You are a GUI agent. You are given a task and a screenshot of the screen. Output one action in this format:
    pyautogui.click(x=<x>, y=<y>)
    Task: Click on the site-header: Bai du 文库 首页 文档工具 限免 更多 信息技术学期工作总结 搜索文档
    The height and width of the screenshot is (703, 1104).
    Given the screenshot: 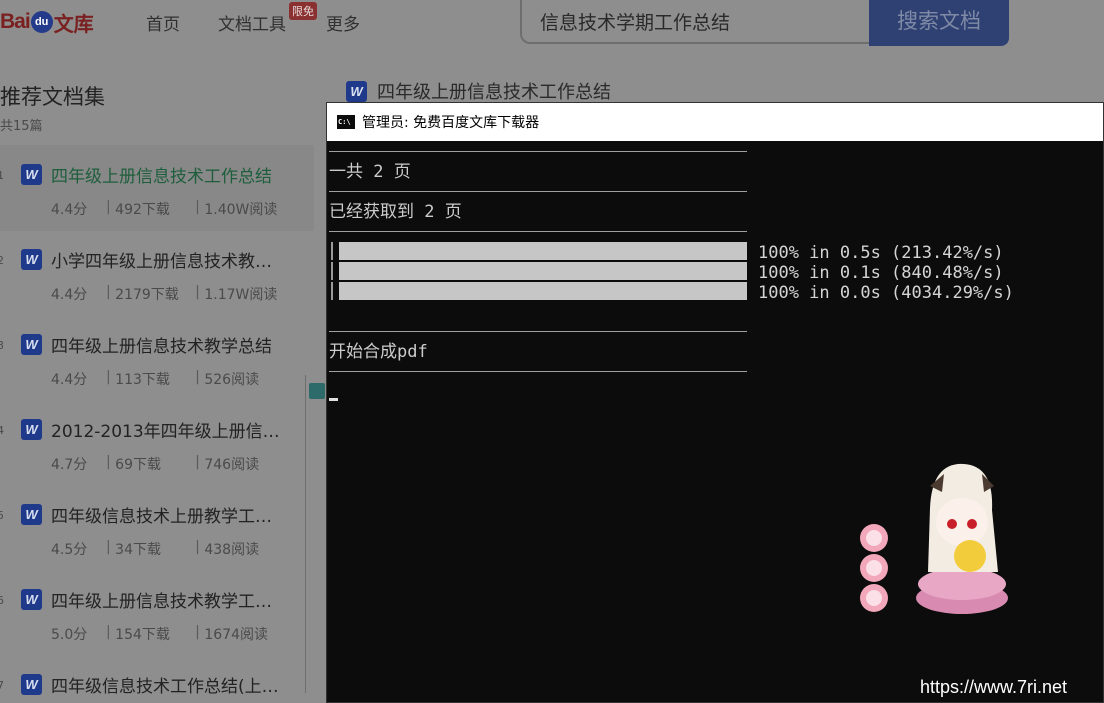 What is the action you would take?
    pyautogui.click(x=552, y=26)
    